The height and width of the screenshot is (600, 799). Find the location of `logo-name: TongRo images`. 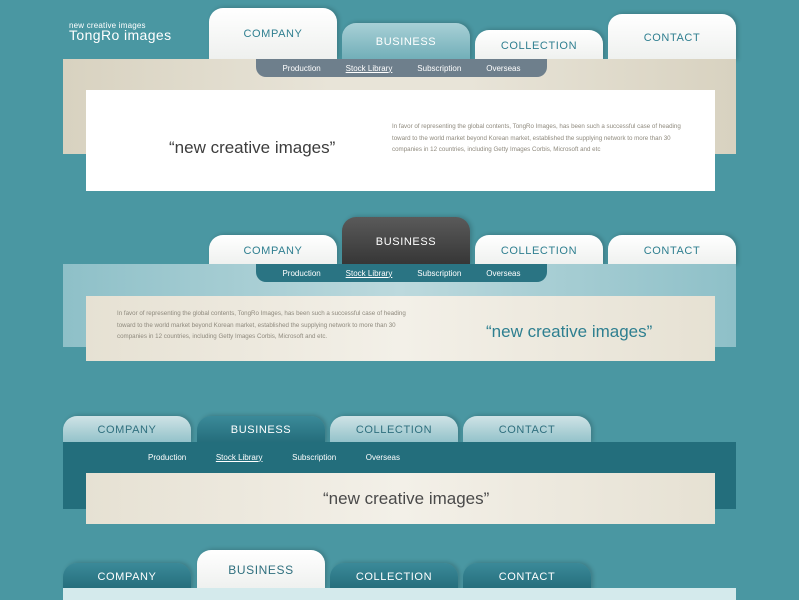

logo-name: TongRo images is located at coordinates (120, 35).